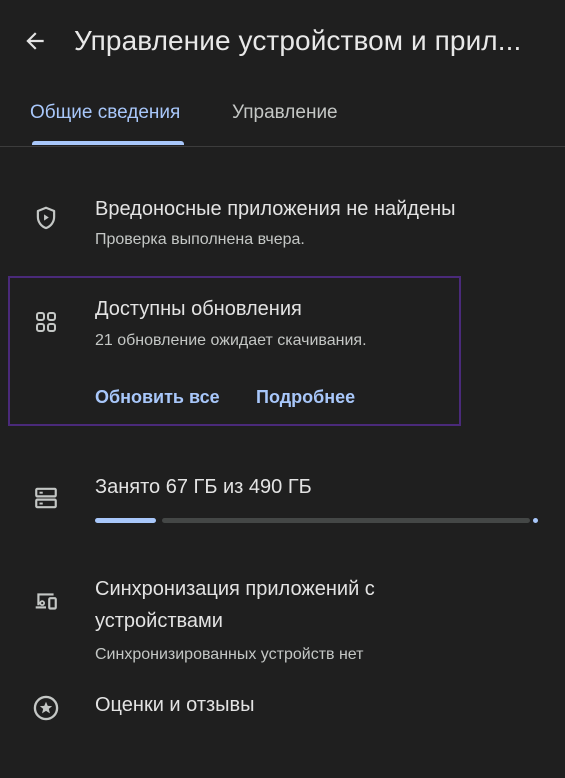  Describe the element at coordinates (235, 589) in the screenshot. I see `app-sync-title-line1: Синхронизация приложений с` at that location.